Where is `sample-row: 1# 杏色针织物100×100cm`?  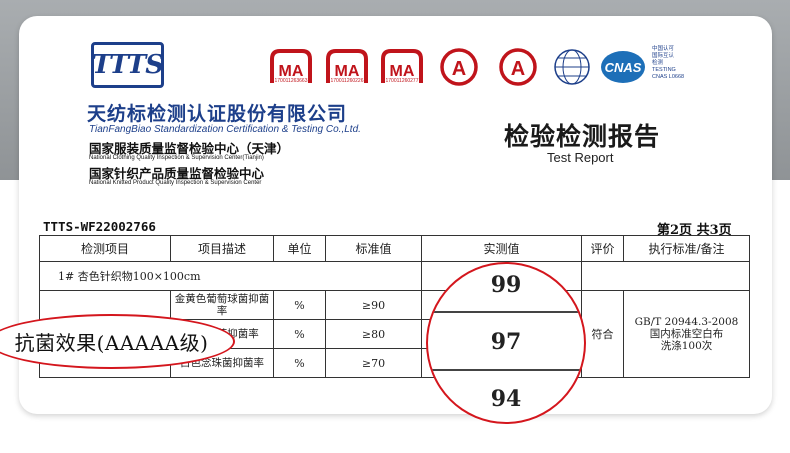
sample-row: 1# 杏色针织物100×100cm is located at coordinates (394, 276).